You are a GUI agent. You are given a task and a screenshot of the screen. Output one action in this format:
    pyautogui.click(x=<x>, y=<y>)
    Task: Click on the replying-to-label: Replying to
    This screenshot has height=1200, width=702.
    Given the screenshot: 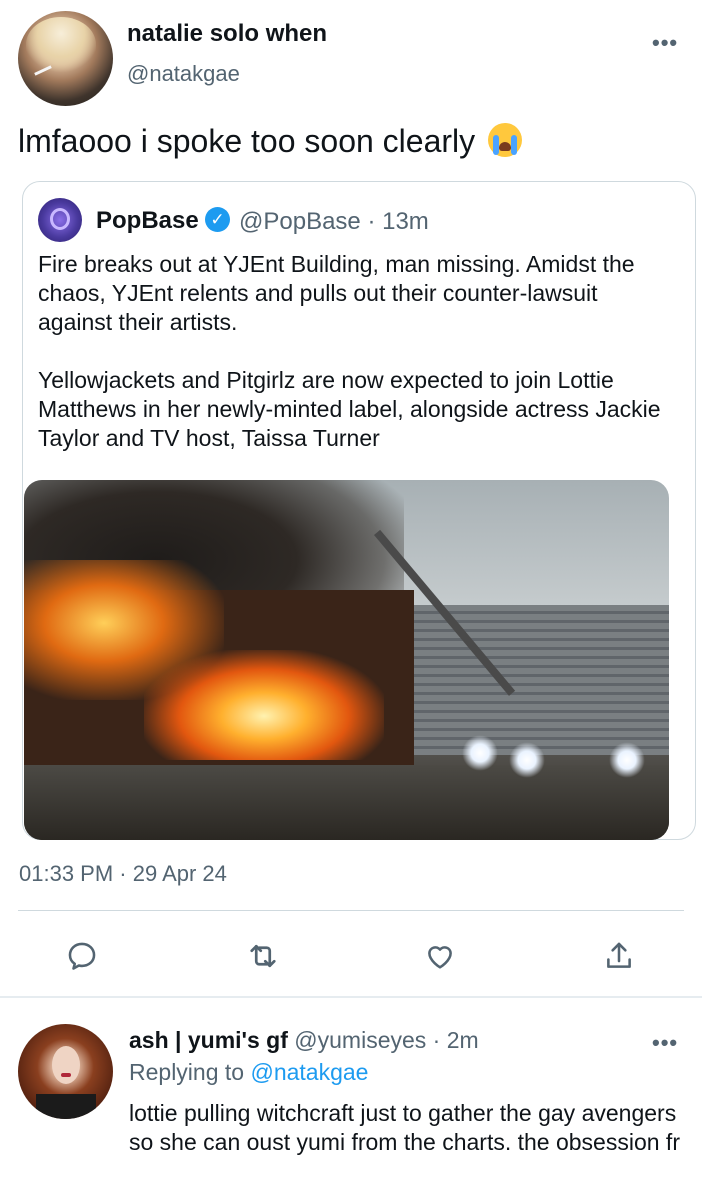 What is the action you would take?
    pyautogui.click(x=187, y=1072)
    